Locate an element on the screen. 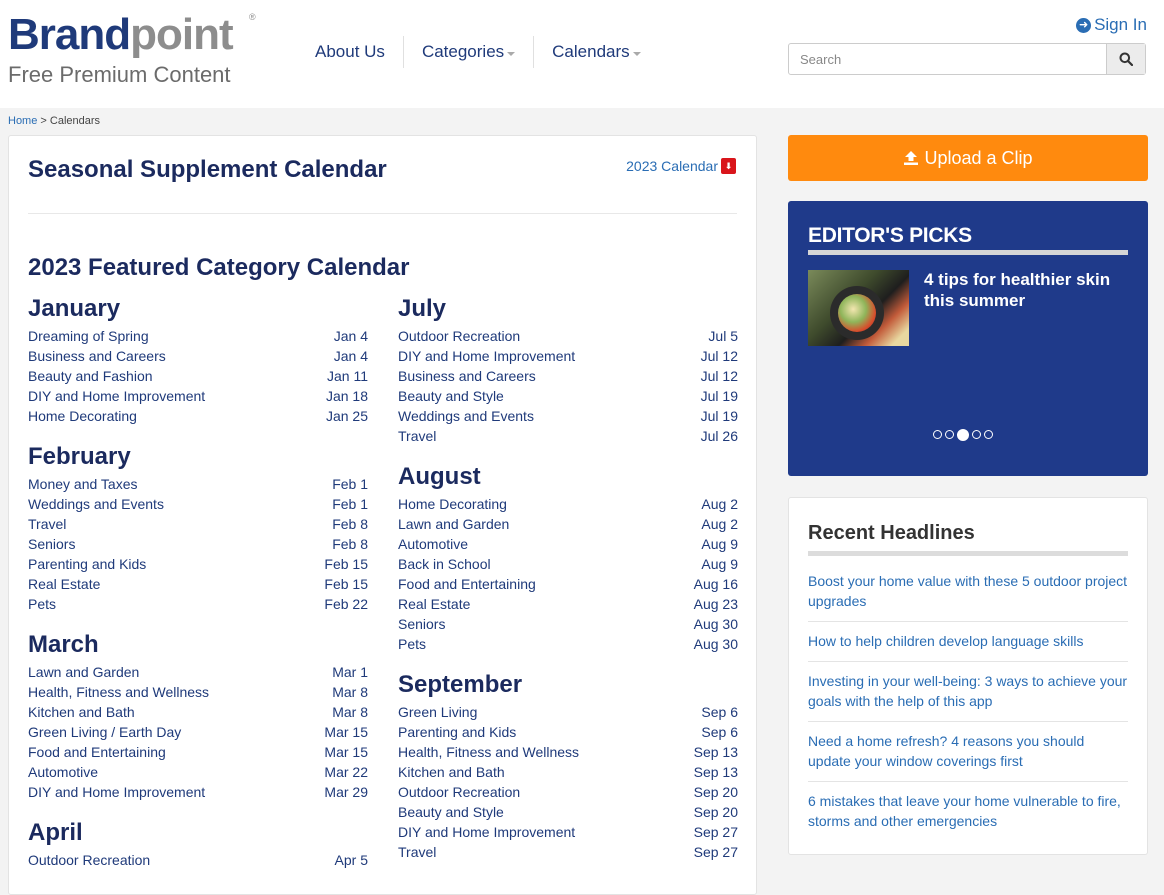 The image size is (1164, 895). calendar-category-link: Green Living is located at coordinates (437, 712).